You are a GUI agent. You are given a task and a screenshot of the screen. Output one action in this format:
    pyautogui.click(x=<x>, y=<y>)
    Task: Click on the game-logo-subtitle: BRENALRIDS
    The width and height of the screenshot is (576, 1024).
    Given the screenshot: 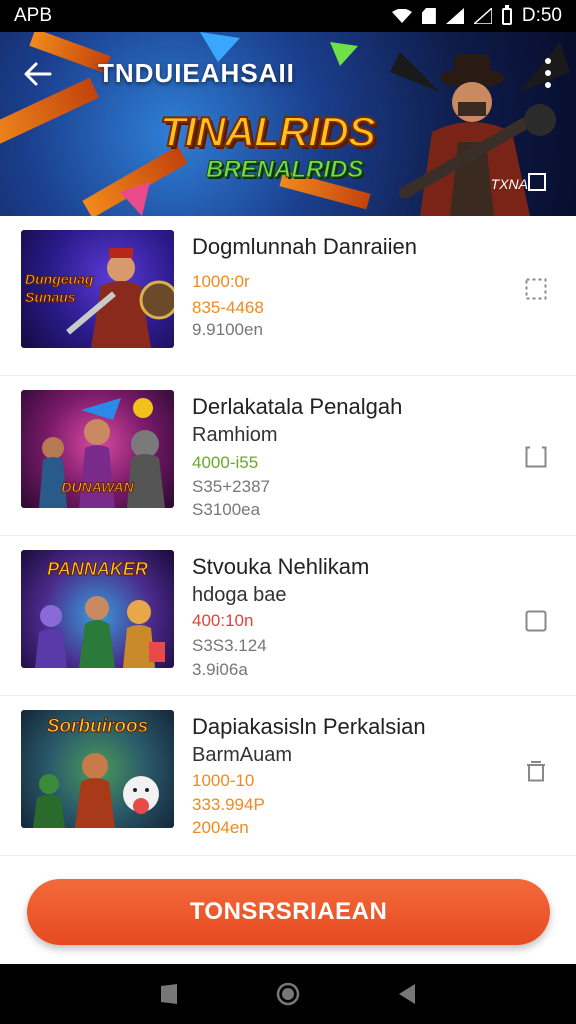 What is the action you would take?
    pyautogui.click(x=284, y=170)
    